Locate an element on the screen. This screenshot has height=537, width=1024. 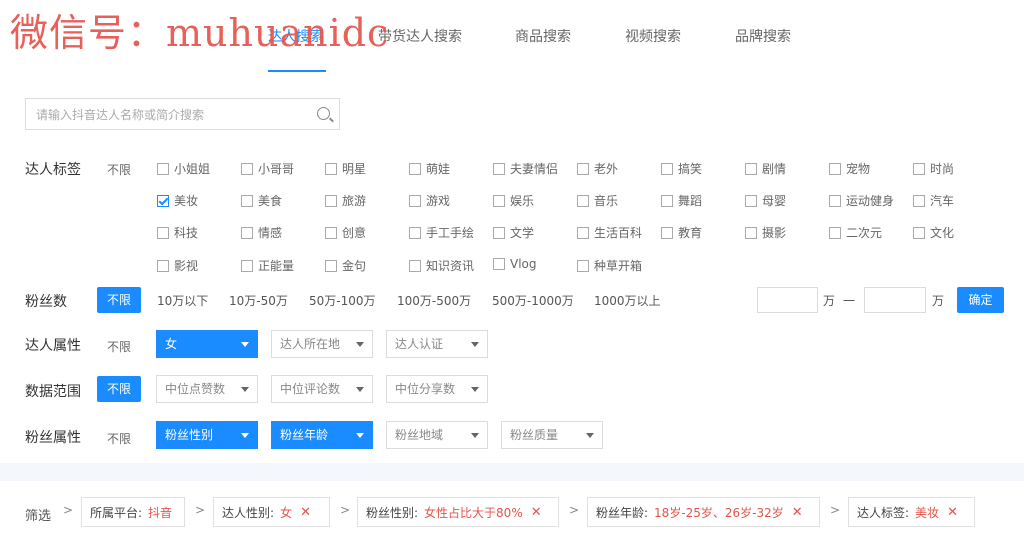
tag-checkbox: 二次元 is located at coordinates (855, 232).